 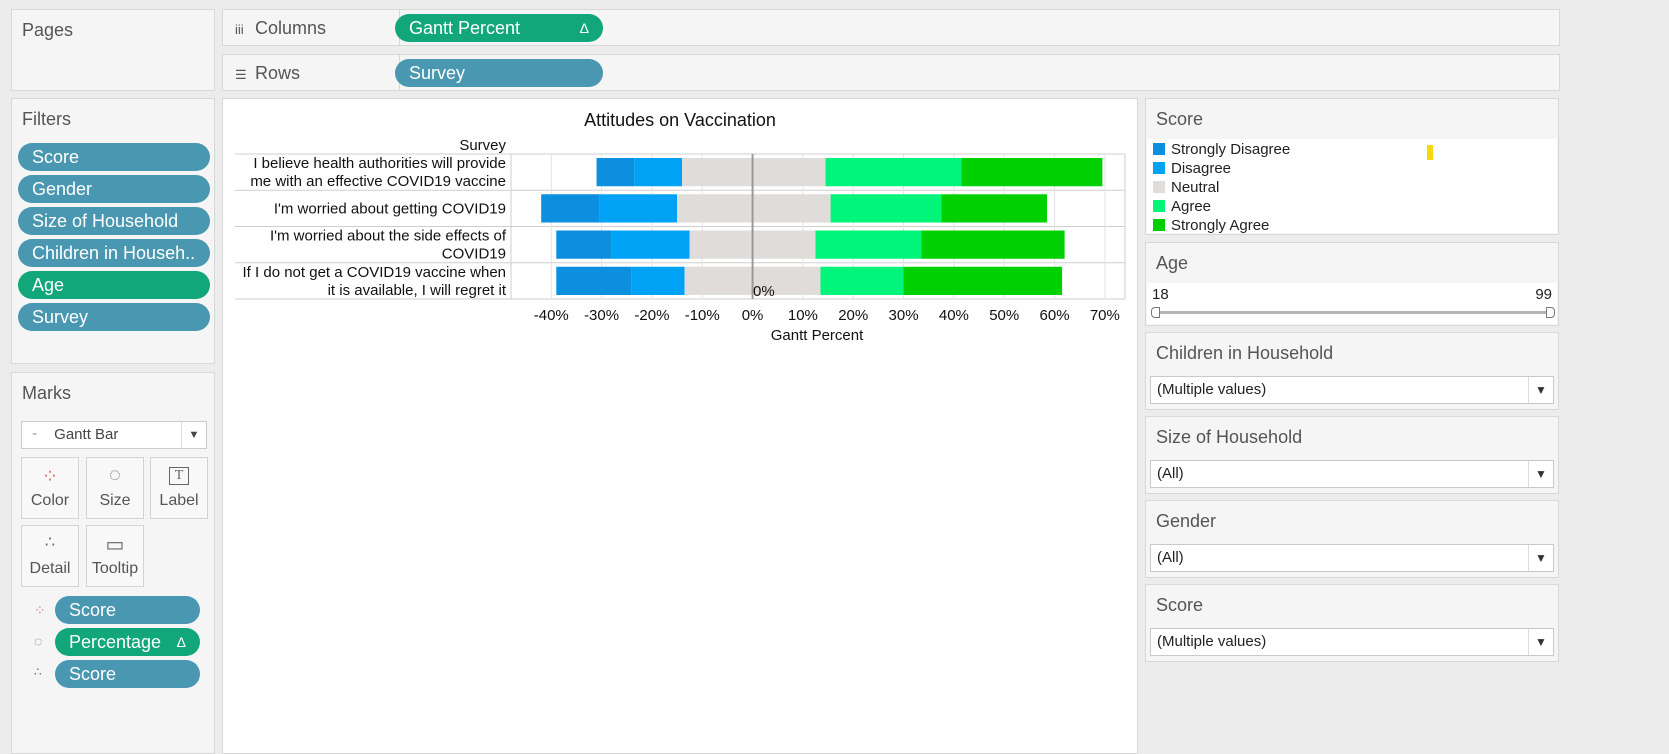 What do you see at coordinates (50, 556) in the screenshot?
I see `detail-button: ∴ Detail` at bounding box center [50, 556].